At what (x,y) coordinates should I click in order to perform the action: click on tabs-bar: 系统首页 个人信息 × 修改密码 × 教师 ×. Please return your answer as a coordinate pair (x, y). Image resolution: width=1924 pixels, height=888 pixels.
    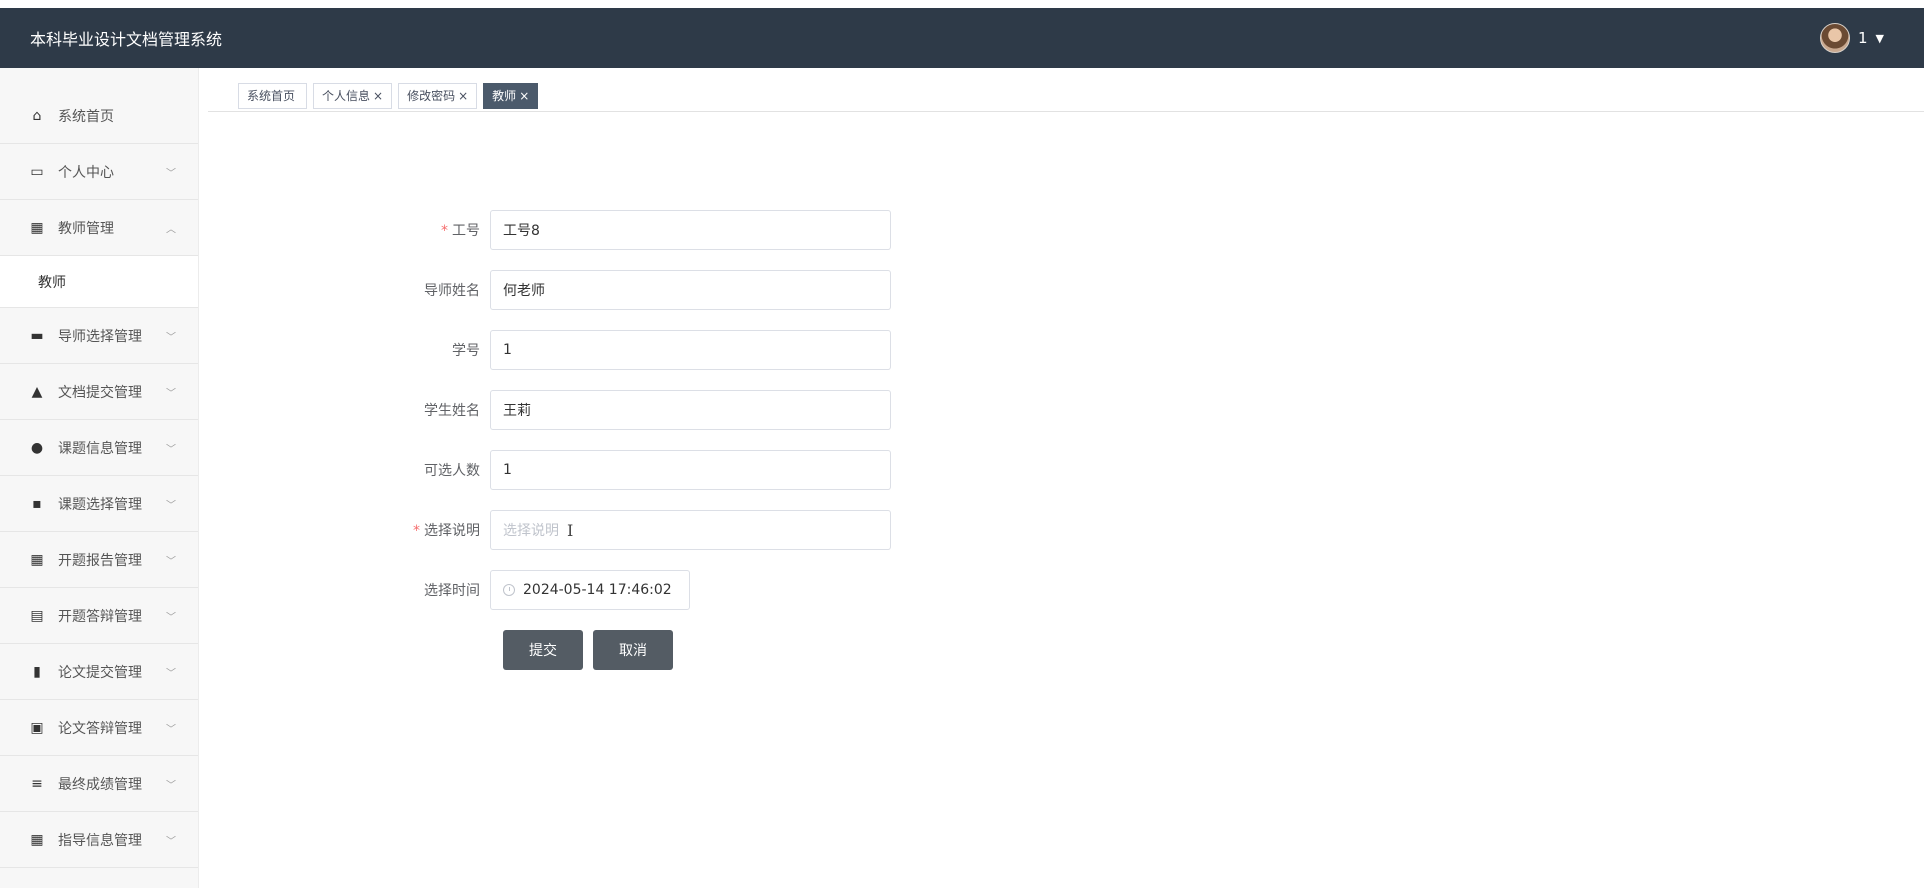
    Looking at the image, I should click on (1066, 96).